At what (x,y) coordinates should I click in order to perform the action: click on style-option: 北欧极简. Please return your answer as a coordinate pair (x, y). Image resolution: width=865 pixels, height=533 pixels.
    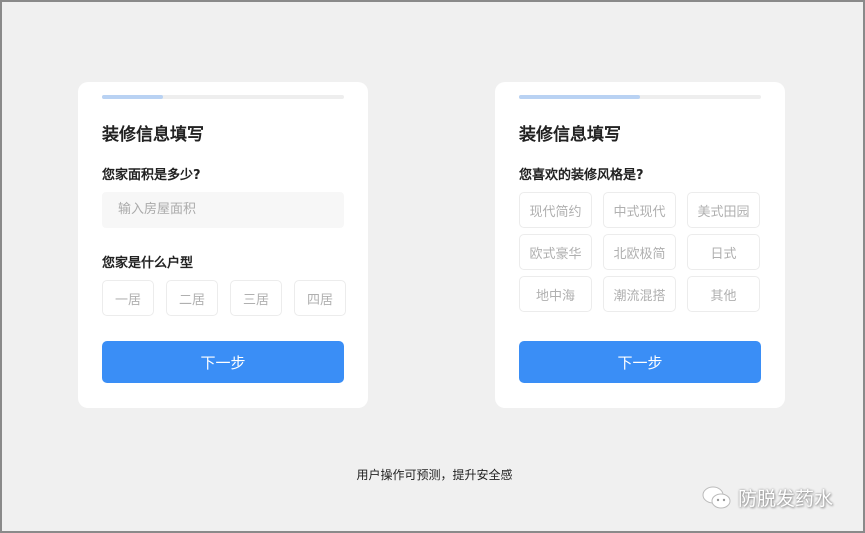
    Looking at the image, I should click on (639, 252).